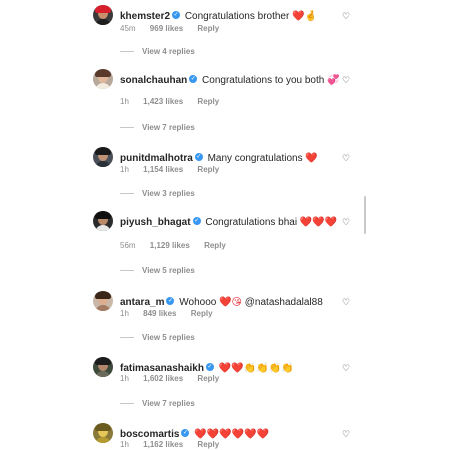 The image size is (450, 450). Describe the element at coordinates (163, 101) in the screenshot. I see `like-count: 1,423 likes` at that location.